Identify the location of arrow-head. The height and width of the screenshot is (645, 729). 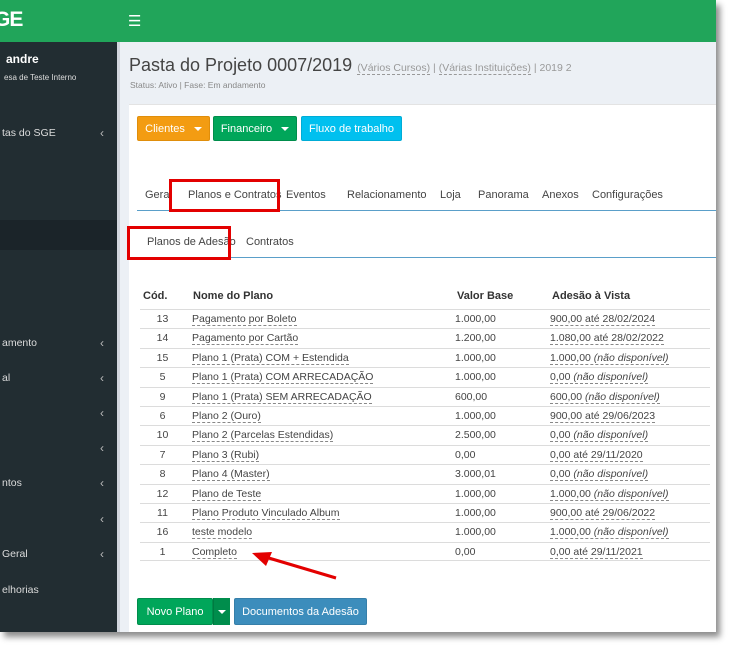
(262, 559).